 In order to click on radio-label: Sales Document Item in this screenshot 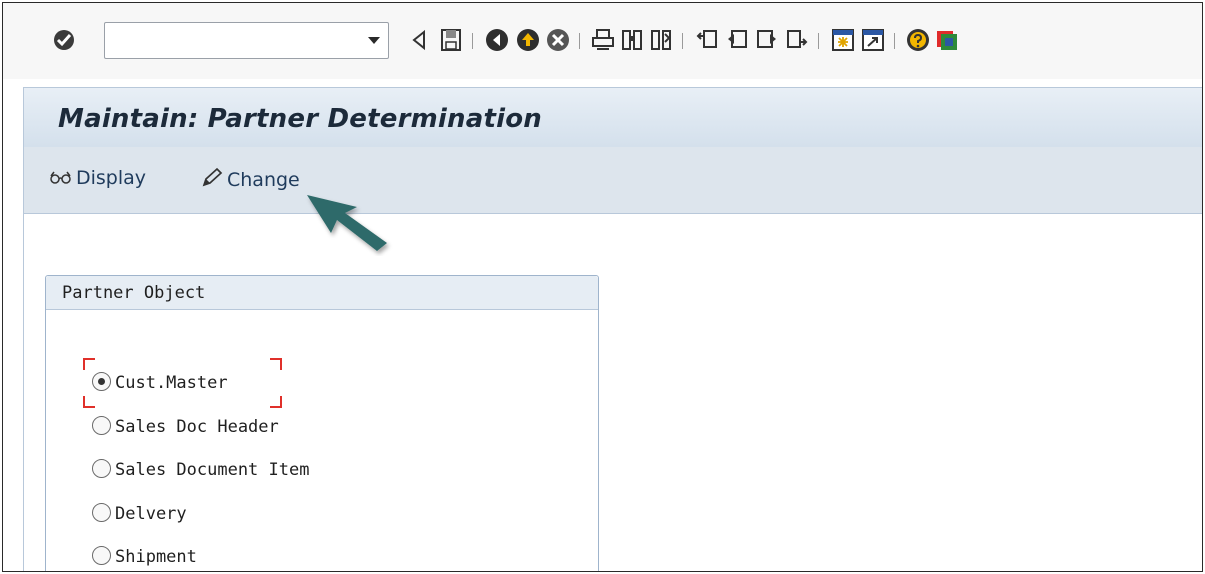, I will do `click(212, 470)`.